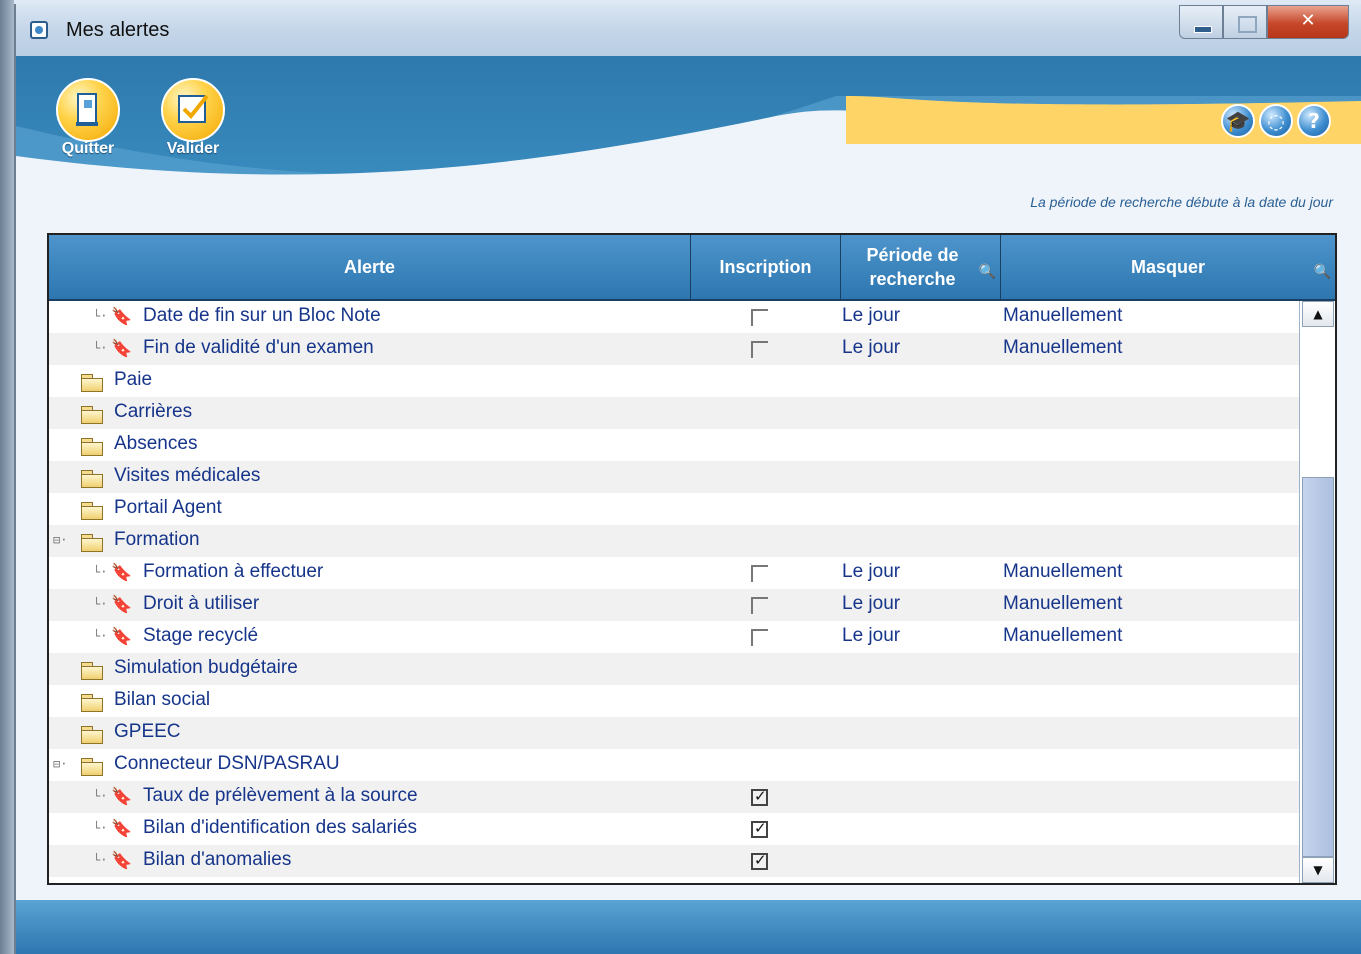 This screenshot has width=1361, height=954. I want to click on folder-row: Portail Agent, so click(674, 509).